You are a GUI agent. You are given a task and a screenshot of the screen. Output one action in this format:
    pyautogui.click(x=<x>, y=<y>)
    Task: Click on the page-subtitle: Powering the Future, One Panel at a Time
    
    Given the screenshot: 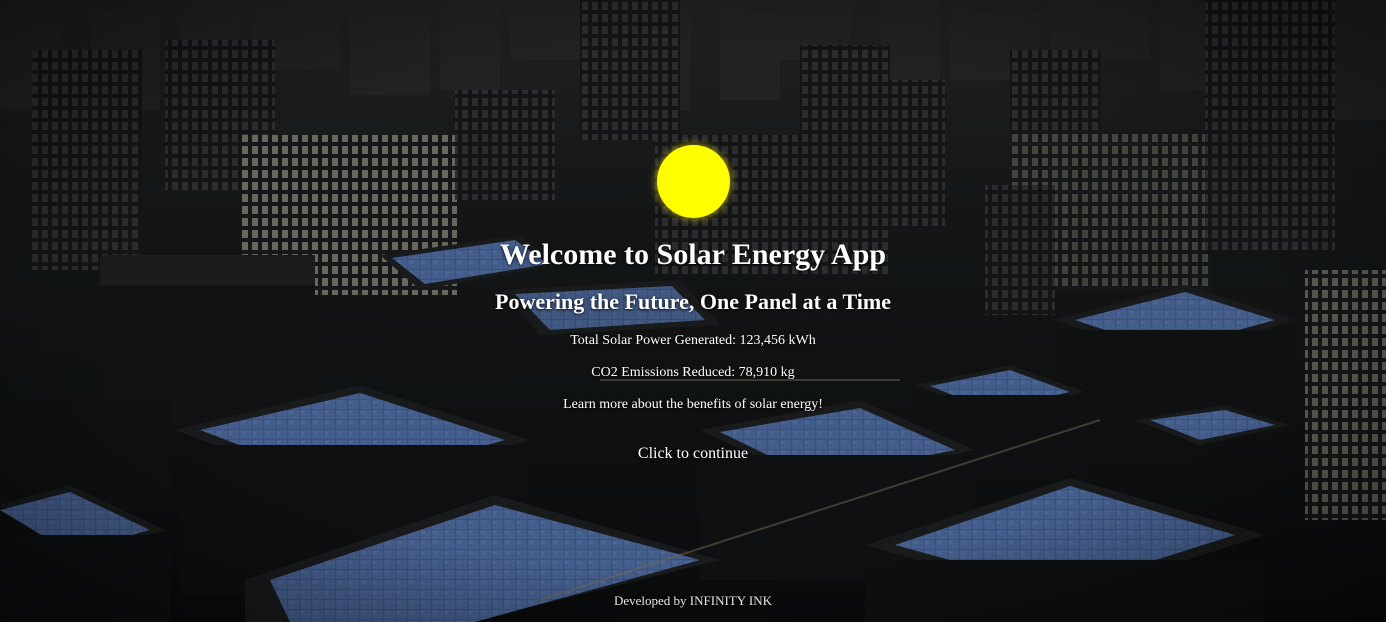 What is the action you would take?
    pyautogui.click(x=693, y=301)
    